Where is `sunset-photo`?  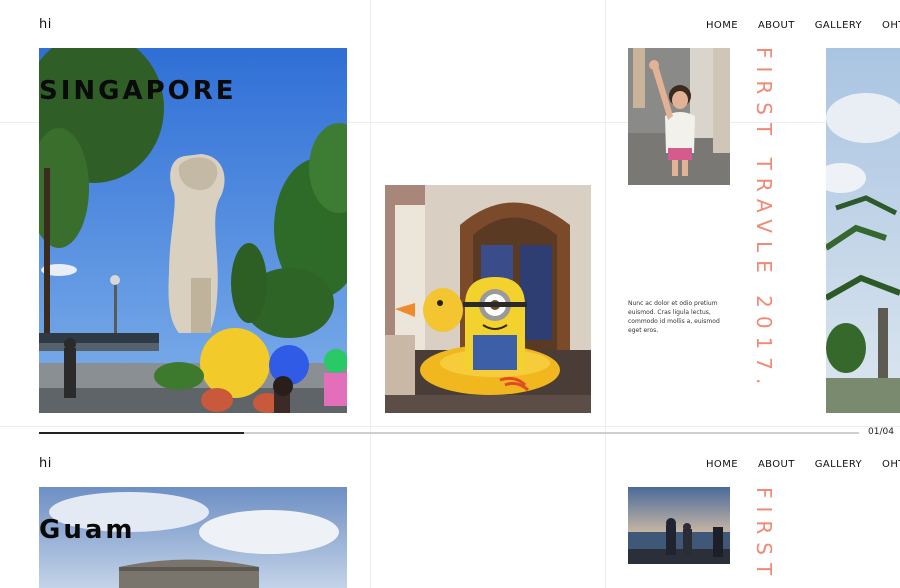
sunset-photo is located at coordinates (679, 525).